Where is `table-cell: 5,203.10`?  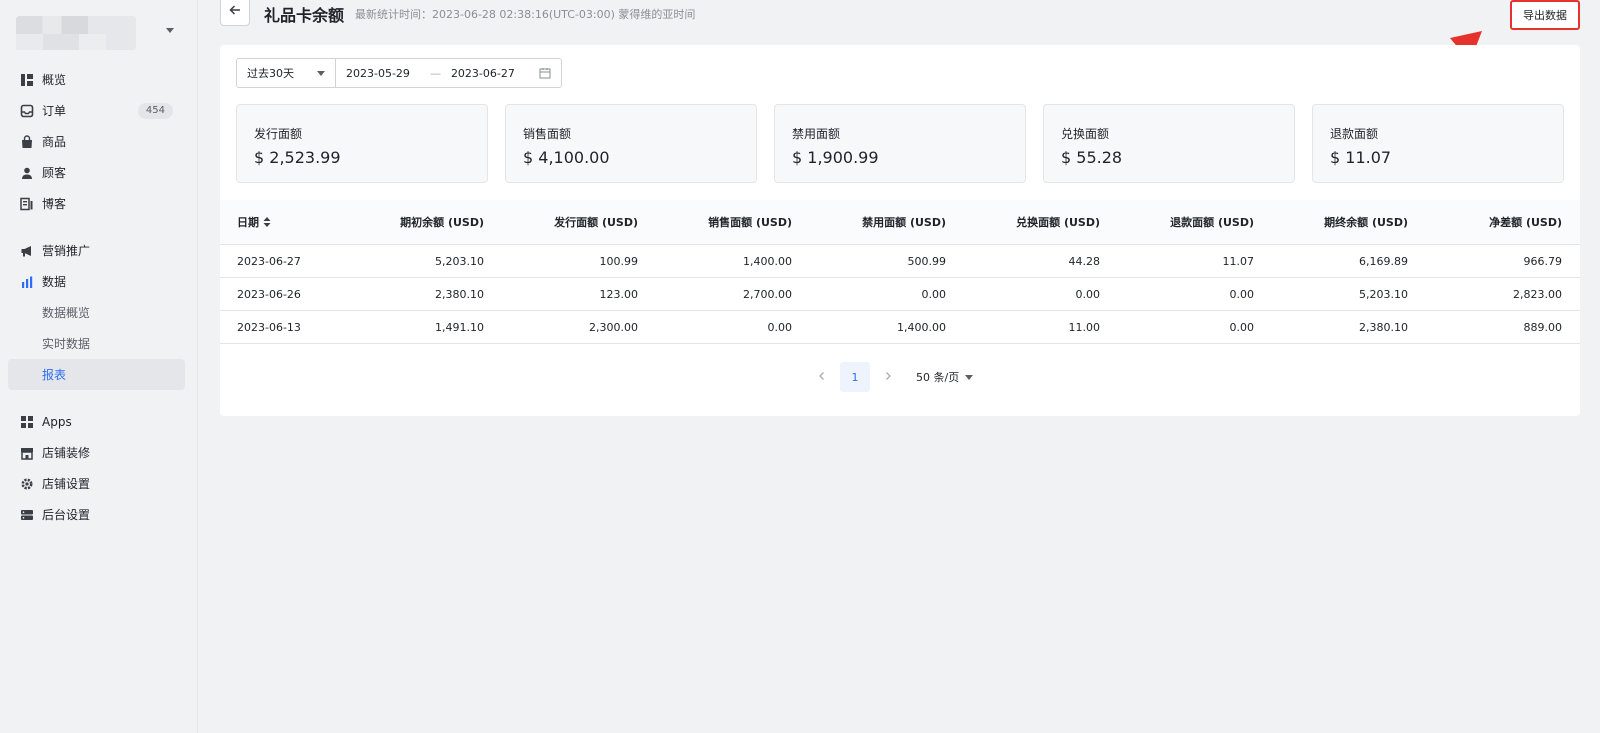
table-cell: 5,203.10 is located at coordinates (459, 261).